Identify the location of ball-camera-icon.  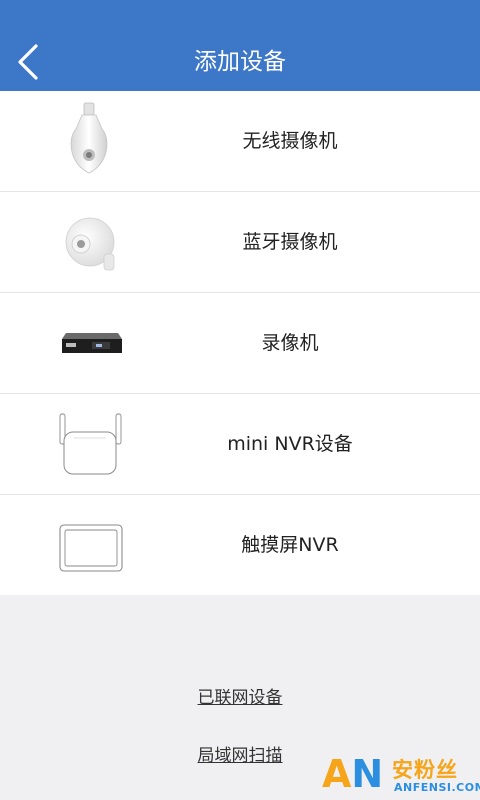
(90, 244).